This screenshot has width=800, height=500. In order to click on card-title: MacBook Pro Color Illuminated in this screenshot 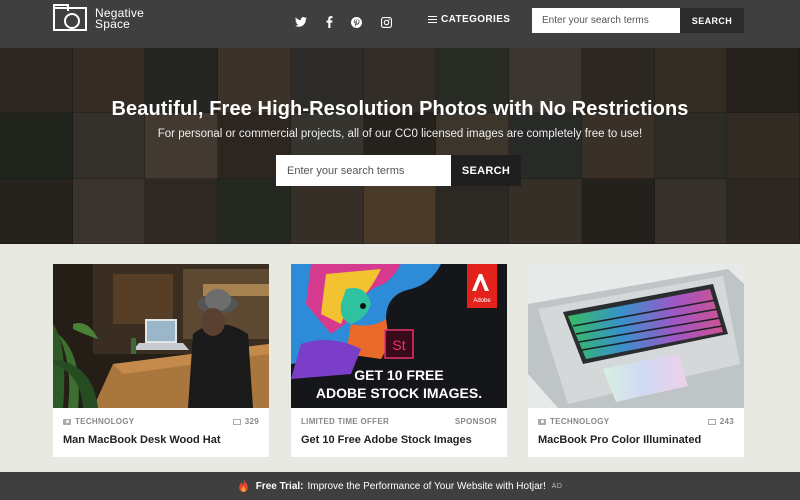, I will do `click(619, 440)`.